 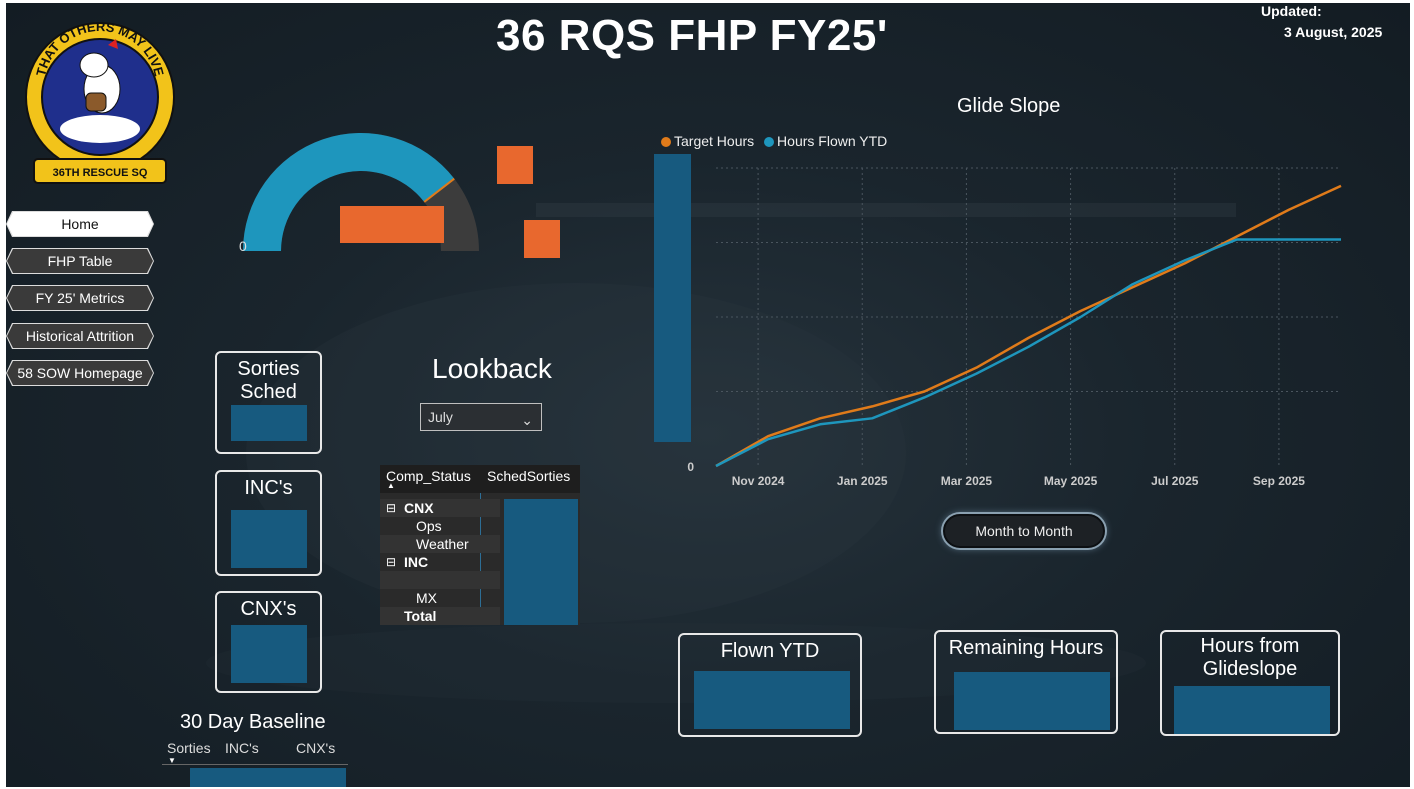 What do you see at coordinates (440, 508) in the screenshot?
I see `matrix-row: ⊟ CNX` at bounding box center [440, 508].